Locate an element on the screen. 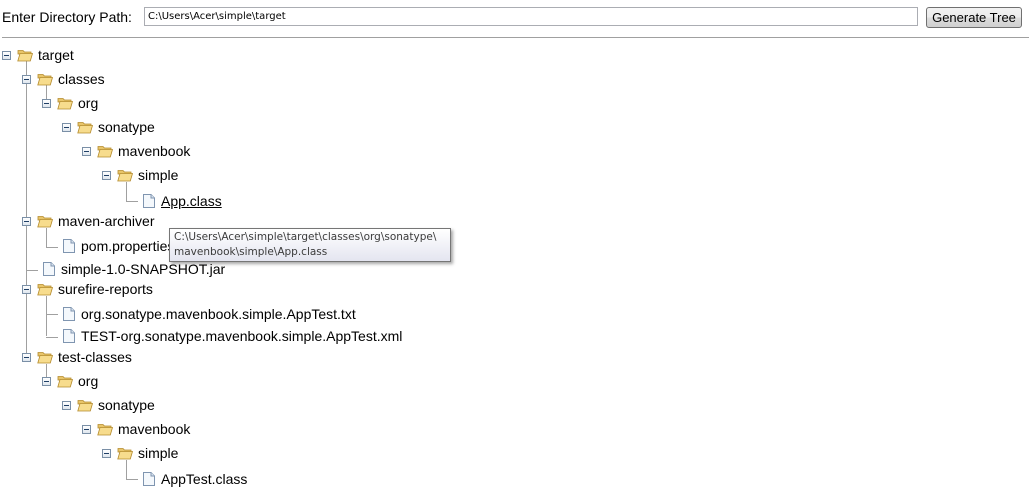 This screenshot has width=1029, height=497. tree-node-label: simple-1.0-SNAPSHOT.jar is located at coordinates (143, 269).